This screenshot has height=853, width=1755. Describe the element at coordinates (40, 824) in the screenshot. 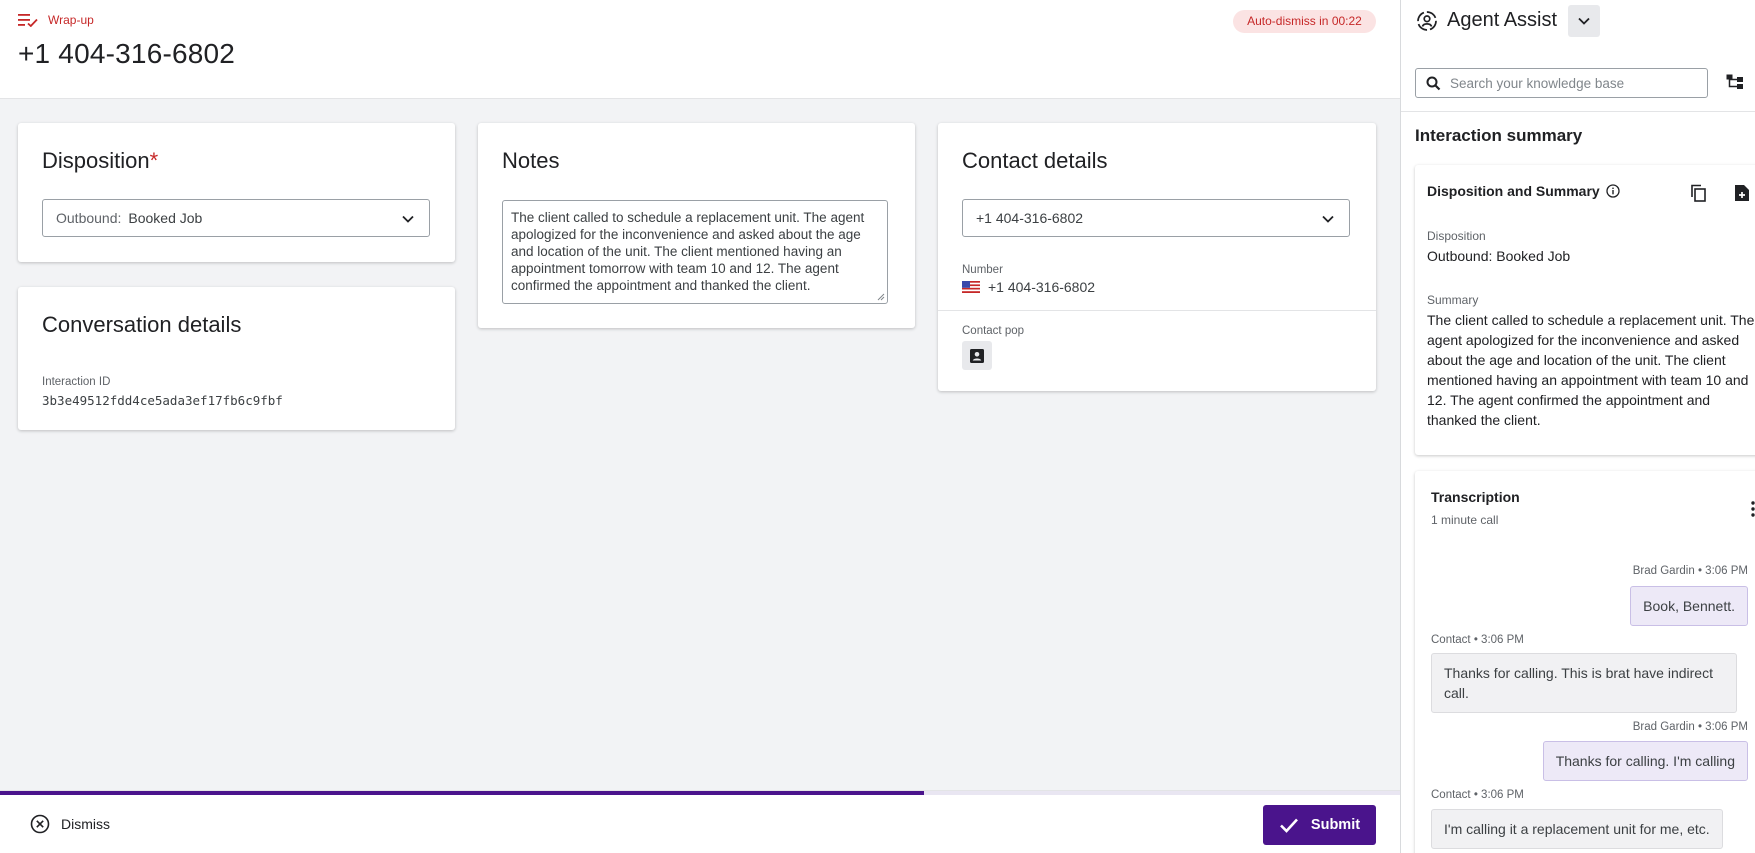

I see `close-circle-icon` at that location.